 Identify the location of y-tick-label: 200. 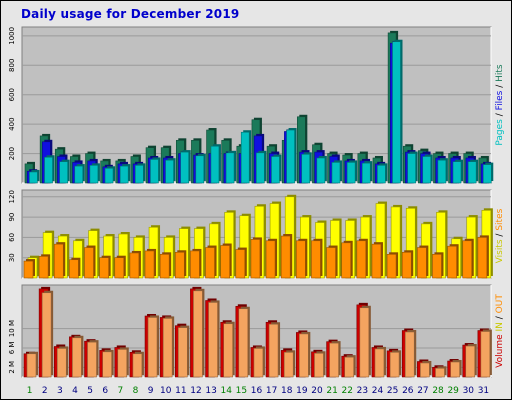
(12, 153).